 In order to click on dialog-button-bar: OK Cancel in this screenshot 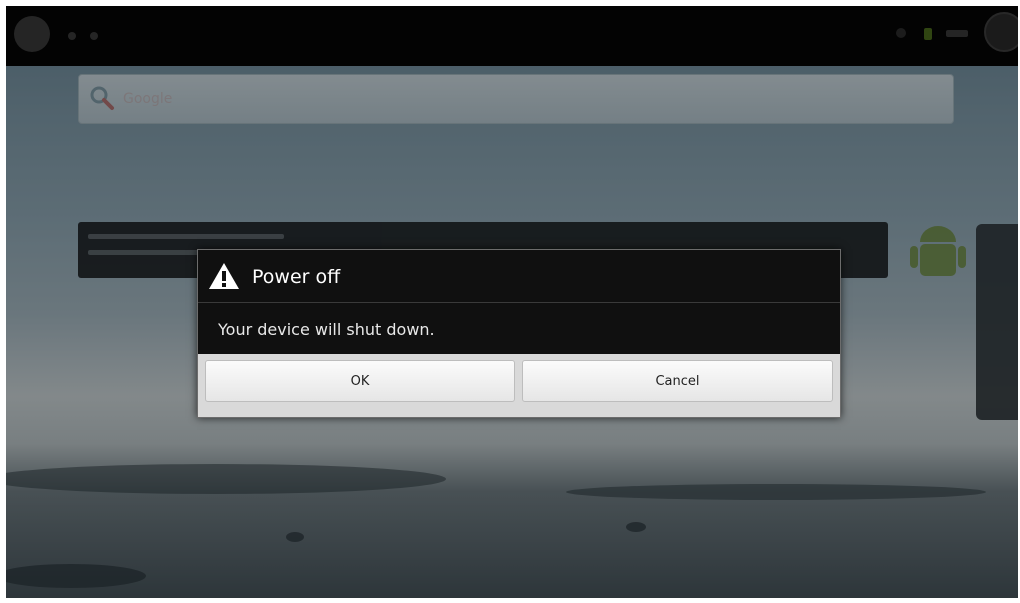, I will do `click(519, 385)`.